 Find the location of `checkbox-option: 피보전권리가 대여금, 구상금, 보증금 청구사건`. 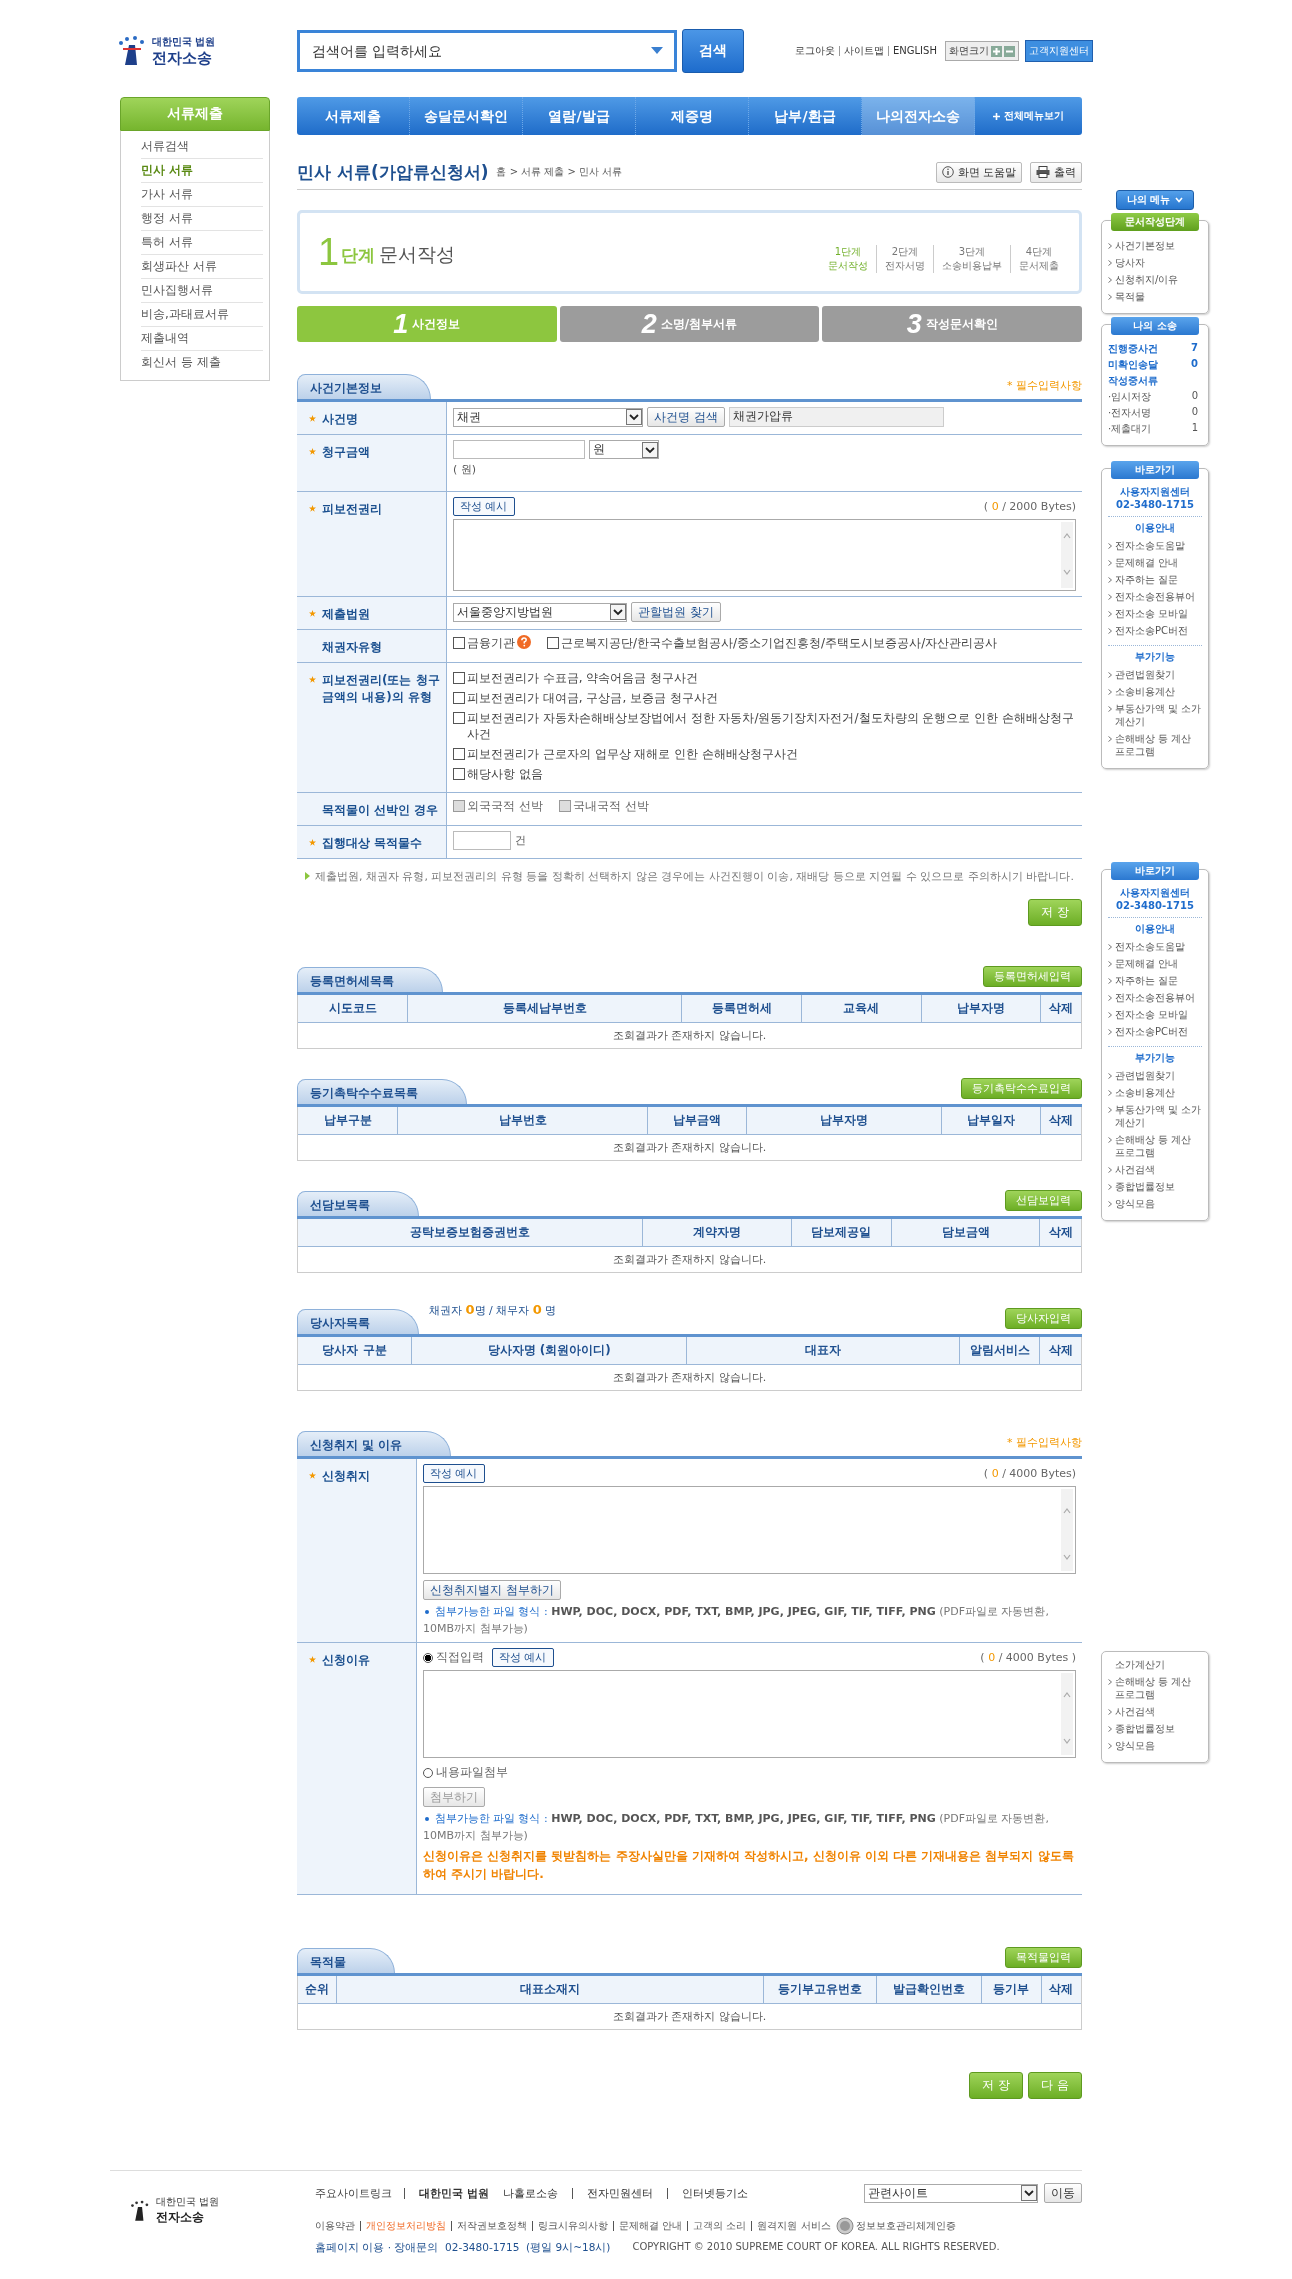

checkbox-option: 피보전권리가 대여금, 구상금, 보증금 청구사건 is located at coordinates (764, 698).